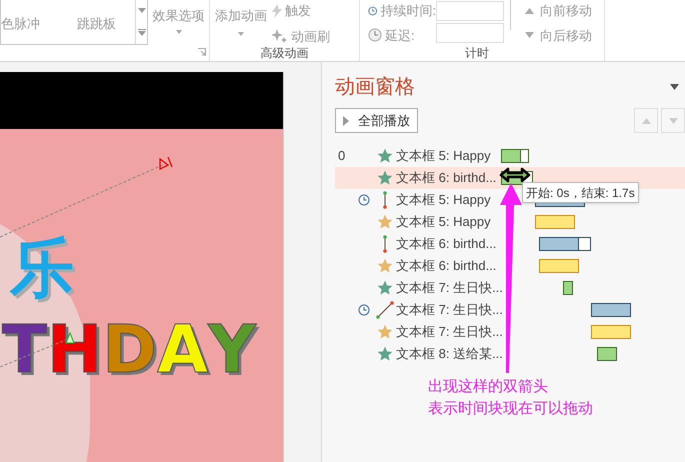 This screenshot has height=462, width=685. I want to click on scroll-down-icon, so click(142, 10).